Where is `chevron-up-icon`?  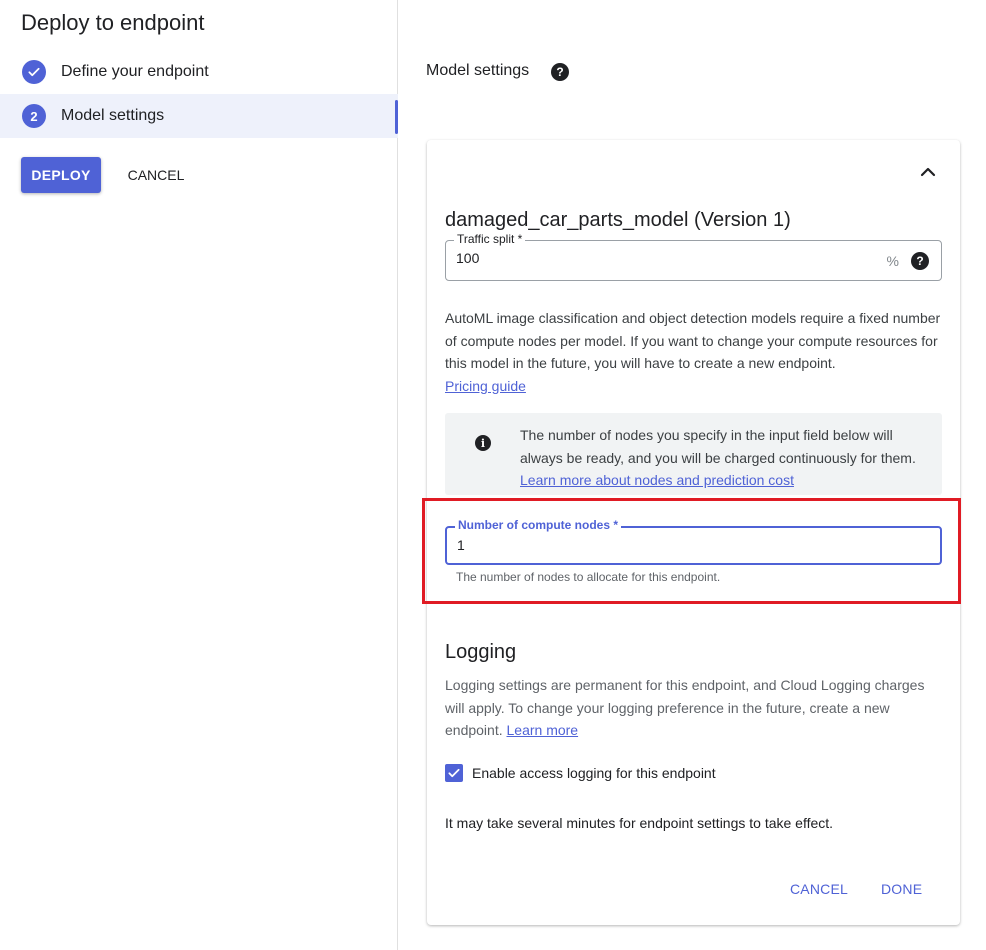
chevron-up-icon is located at coordinates (928, 172).